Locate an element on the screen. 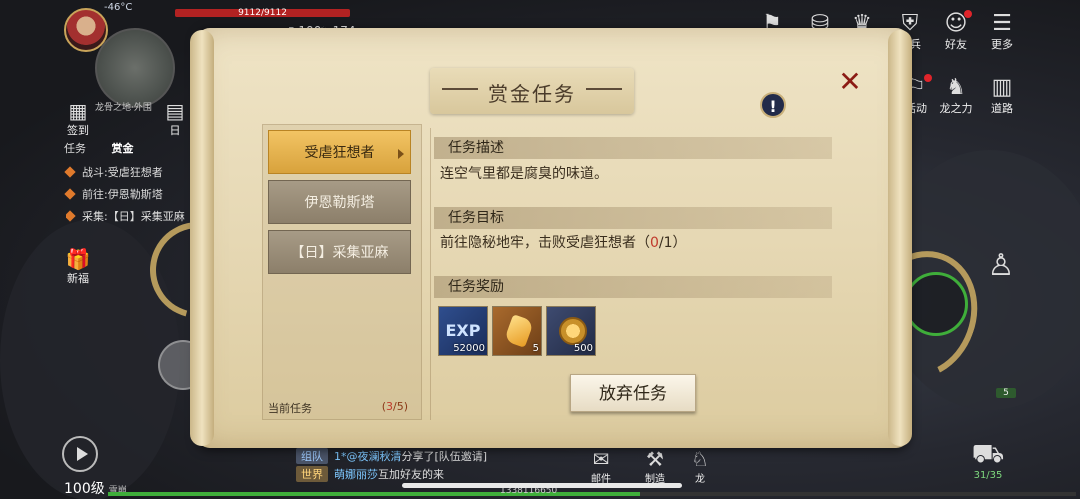 This screenshot has width=1080, height=499. tracked-quest-label: 战斗:受虐狂想者 is located at coordinates (122, 172).